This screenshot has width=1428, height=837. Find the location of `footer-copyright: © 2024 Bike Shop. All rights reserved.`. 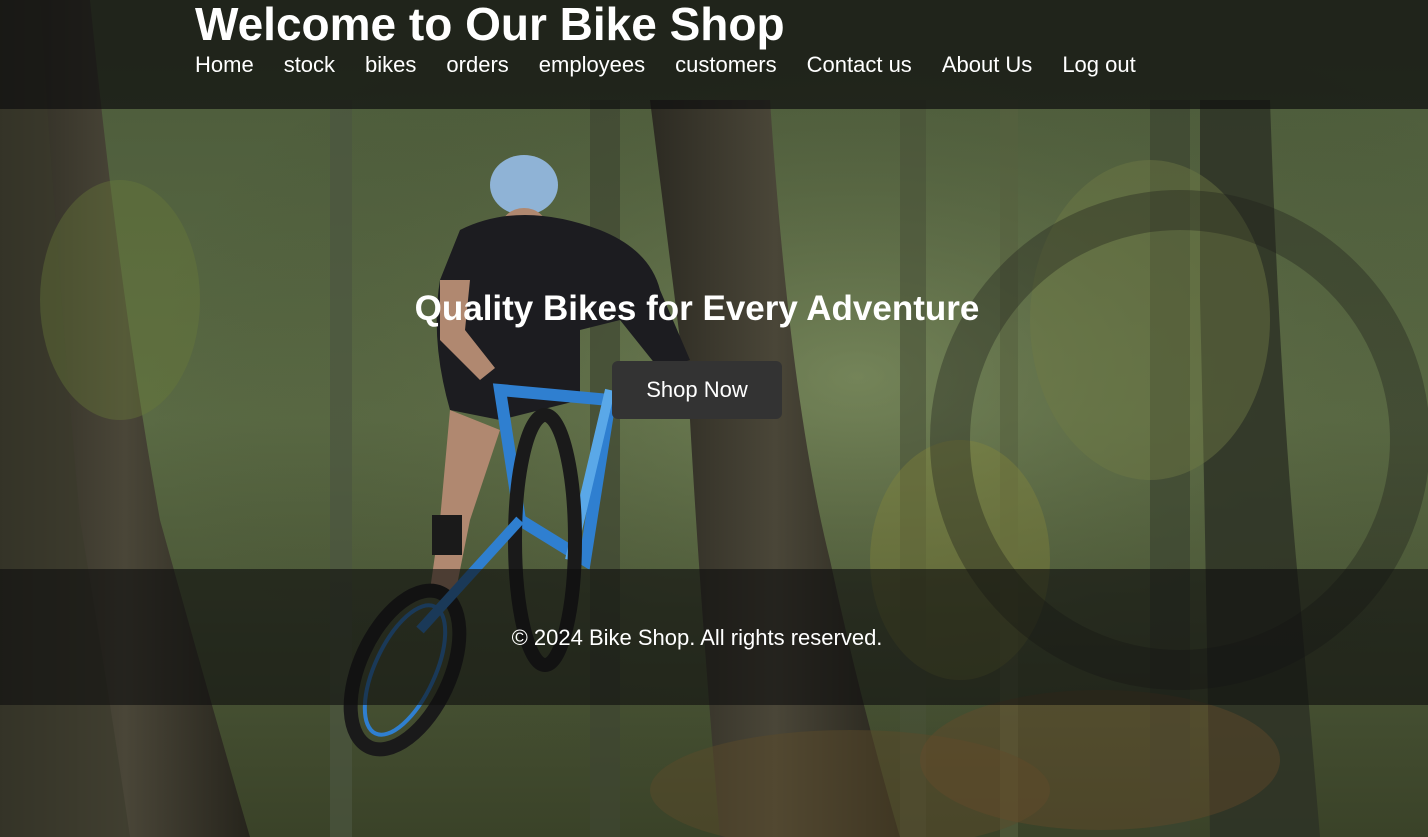

footer-copyright: © 2024 Bike Shop. All rights reserved. is located at coordinates (697, 637).